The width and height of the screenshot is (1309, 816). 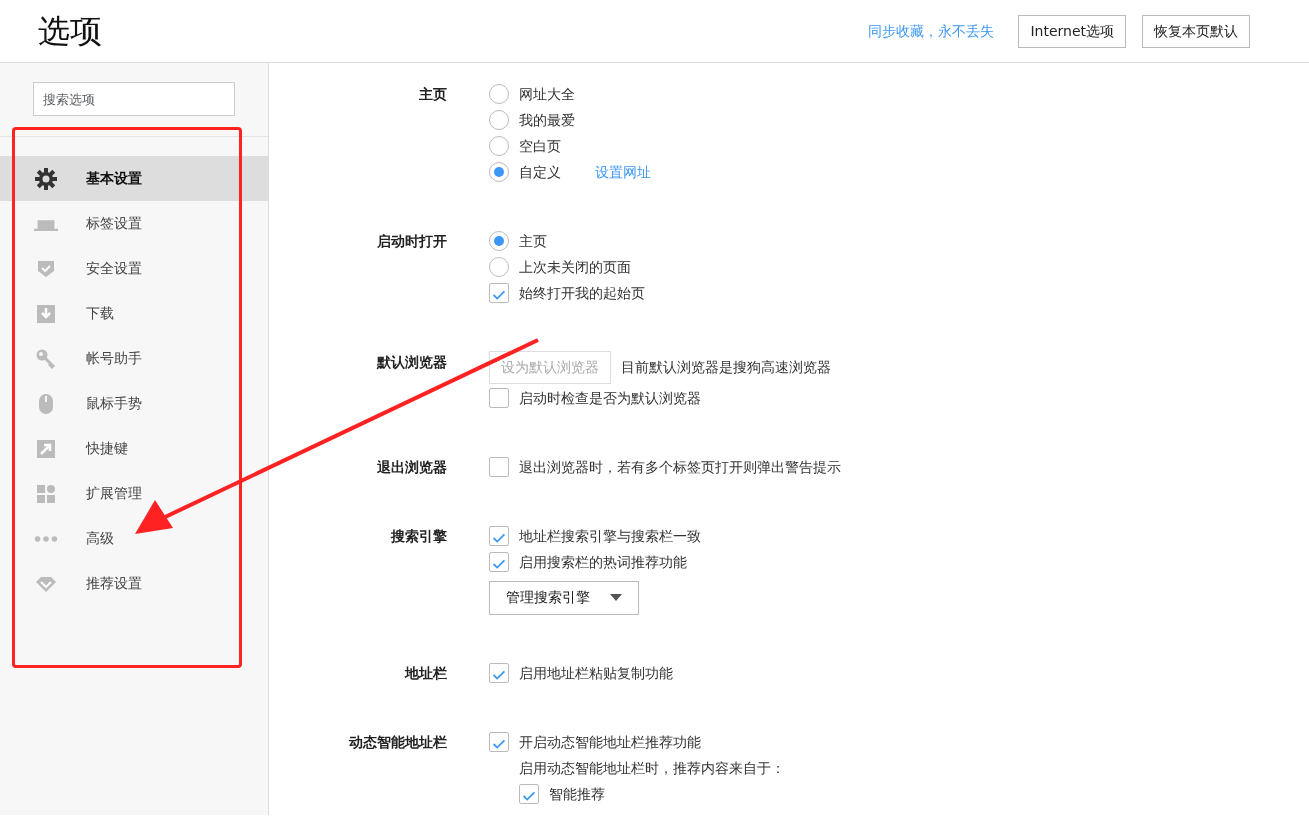 What do you see at coordinates (134, 493) in the screenshot?
I see `sidebar-item: 扩展管理` at bounding box center [134, 493].